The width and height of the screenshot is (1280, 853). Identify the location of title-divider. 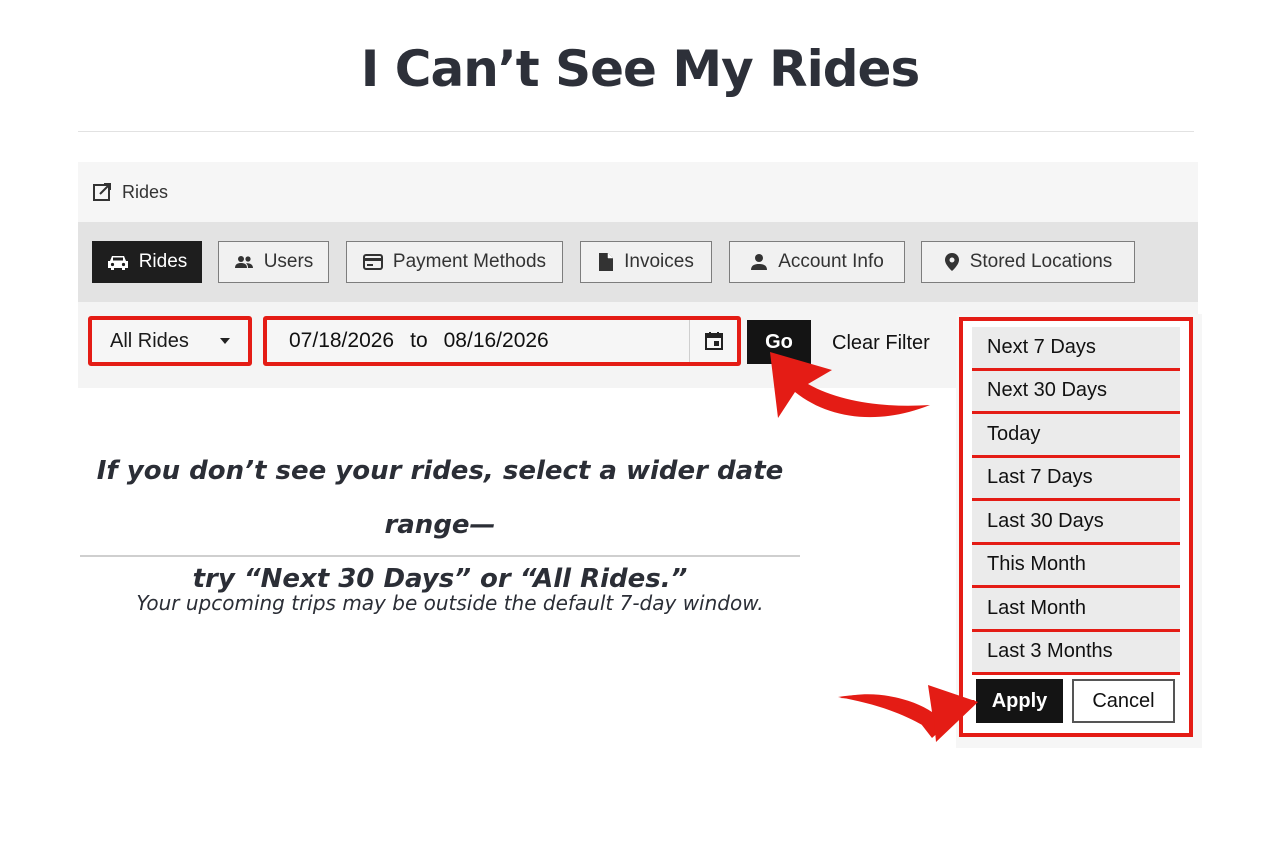
(636, 131).